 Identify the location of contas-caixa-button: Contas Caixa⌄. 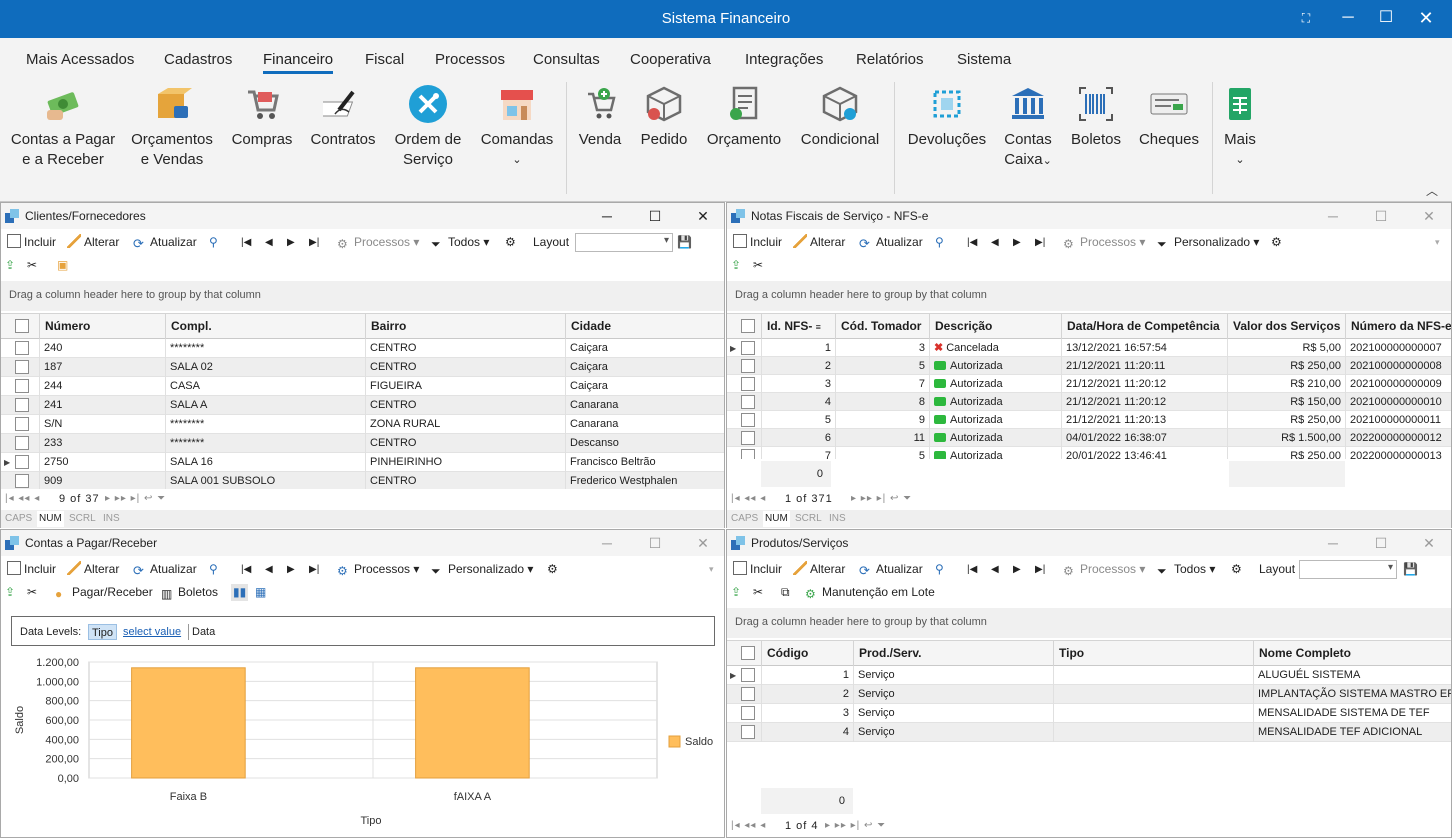
(1028, 127).